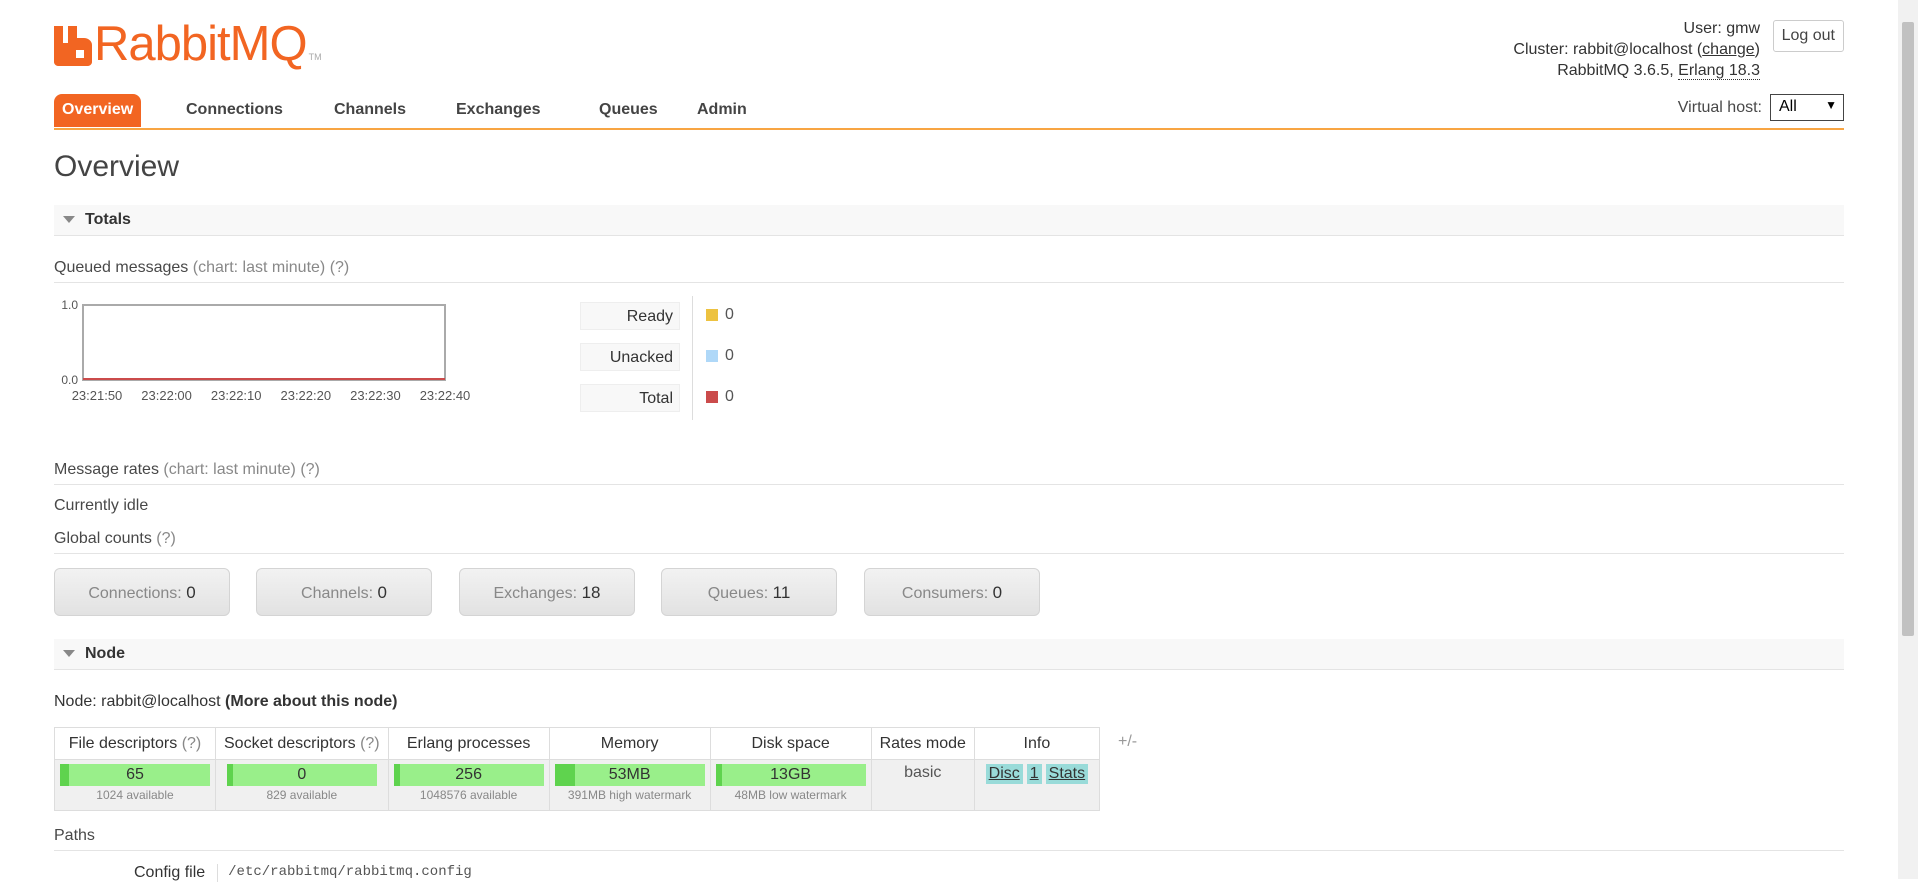 The image size is (1918, 882). Describe the element at coordinates (1788, 106) in the screenshot. I see `vhost-value: All` at that location.